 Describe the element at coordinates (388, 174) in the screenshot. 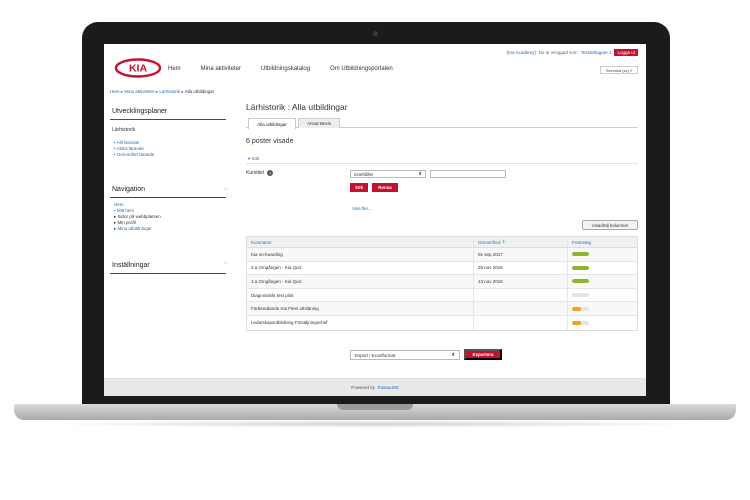

I see `filter-operator-select: innehåller ⬍` at that location.